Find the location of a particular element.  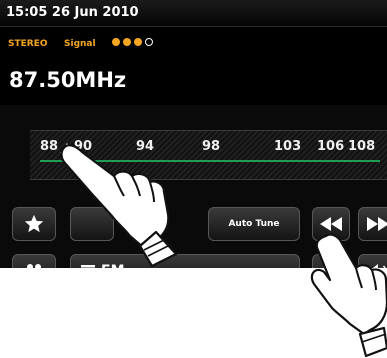

tuning-tick-label: 103 is located at coordinates (288, 146).